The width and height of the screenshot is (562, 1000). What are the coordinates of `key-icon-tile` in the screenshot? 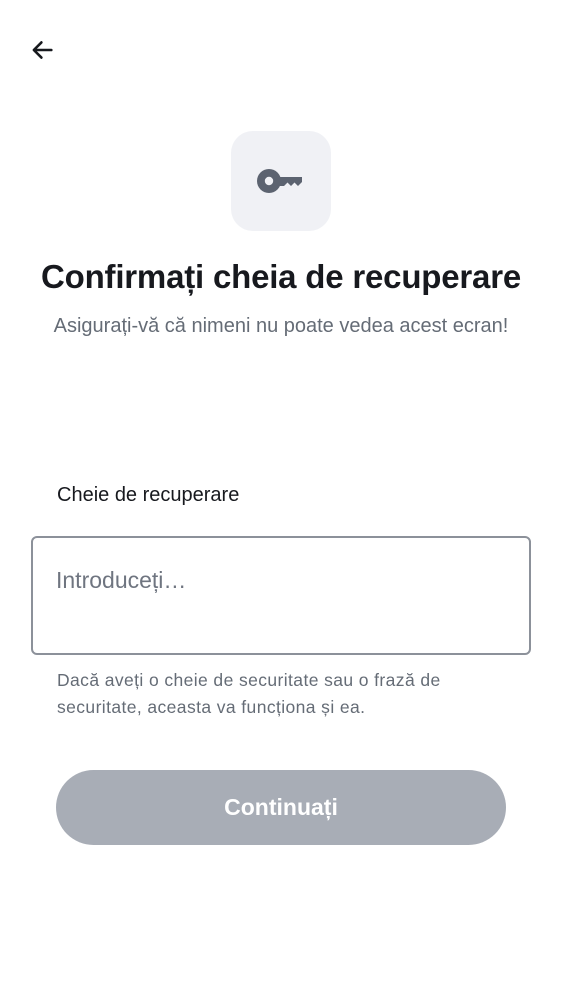 It's located at (281, 181).